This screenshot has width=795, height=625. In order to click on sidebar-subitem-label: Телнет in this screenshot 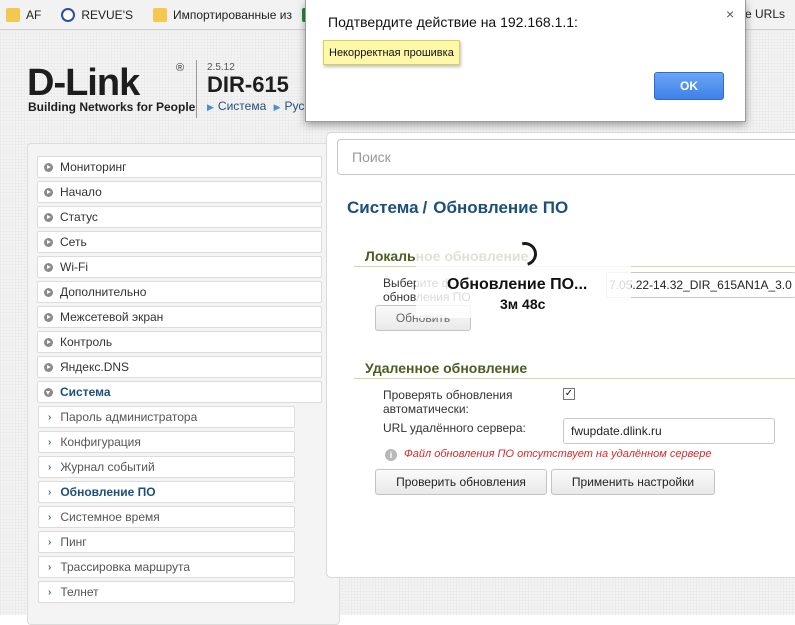, I will do `click(79, 592)`.